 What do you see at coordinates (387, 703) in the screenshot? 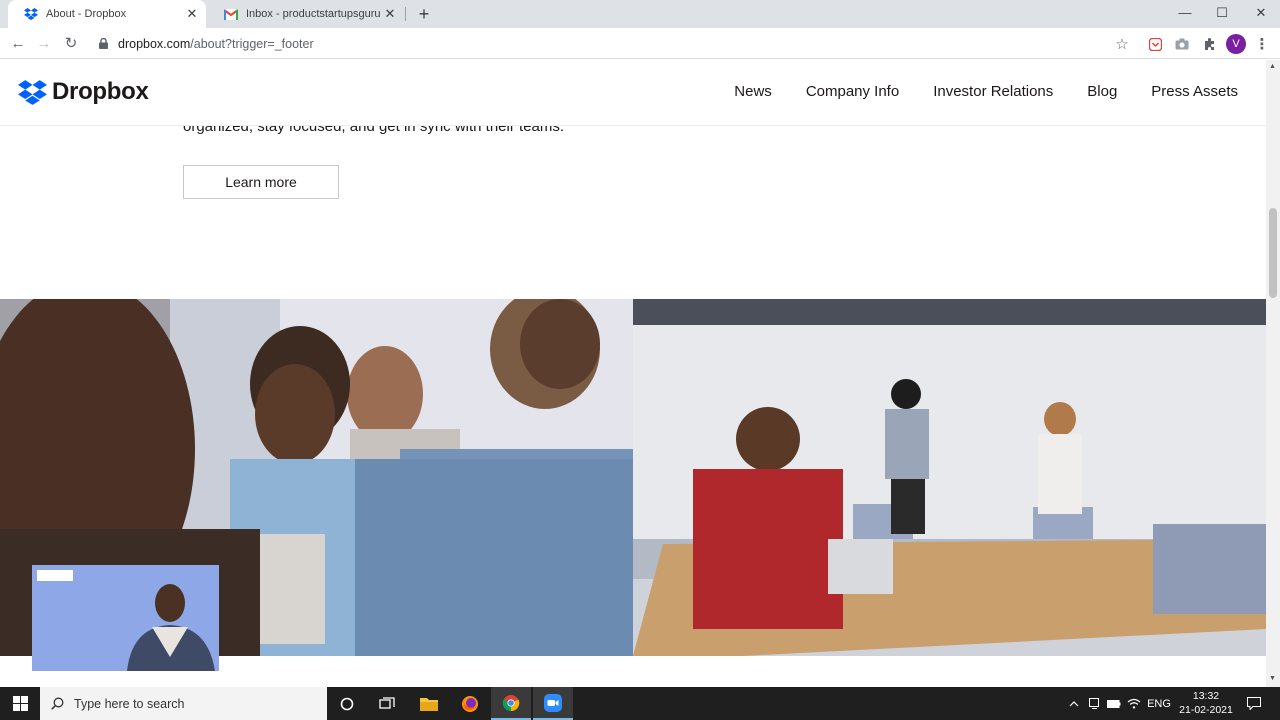
I see `task-view-icon` at bounding box center [387, 703].